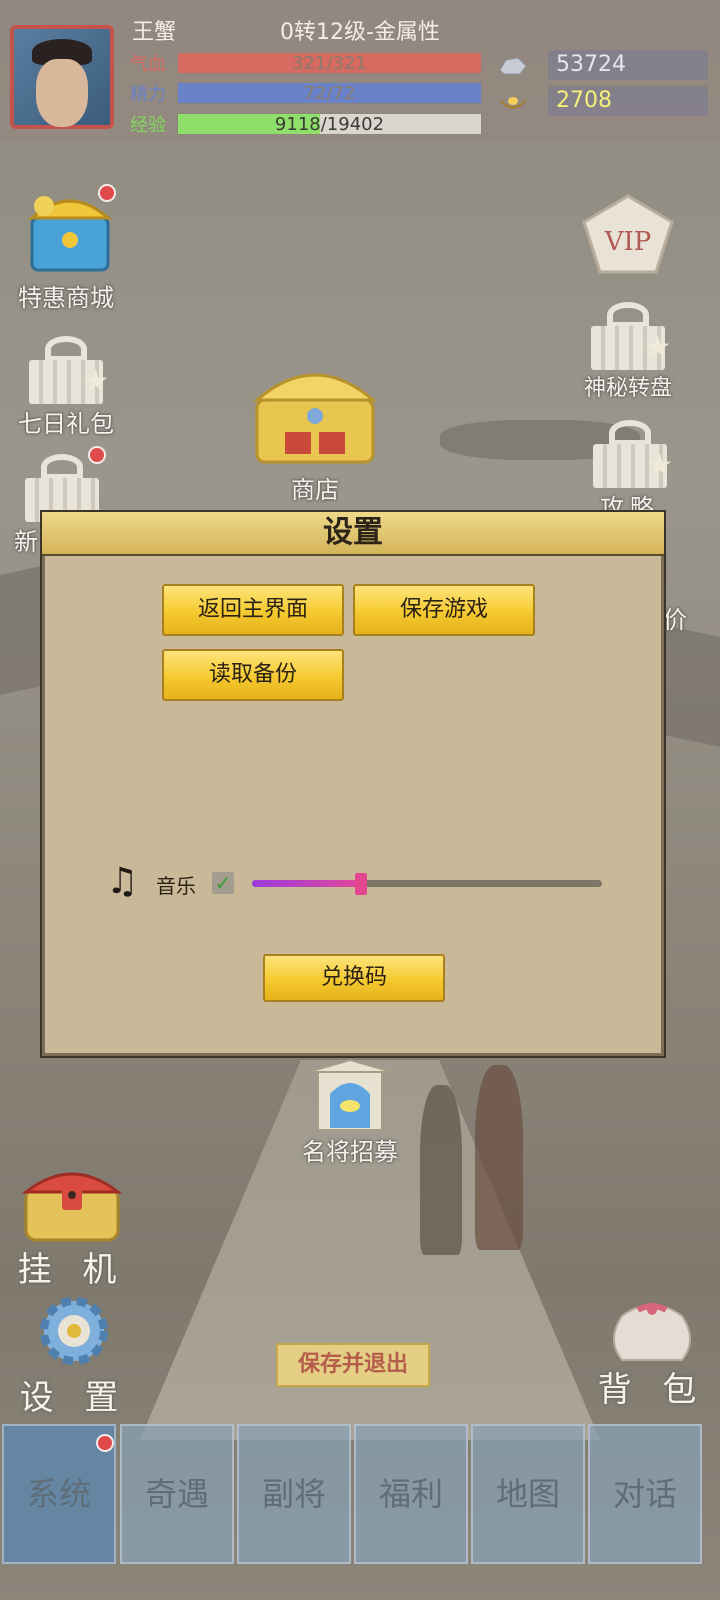 This screenshot has width=720, height=1600. I want to click on music-setting-row: ♫ 音乐 ✓, so click(366, 884).